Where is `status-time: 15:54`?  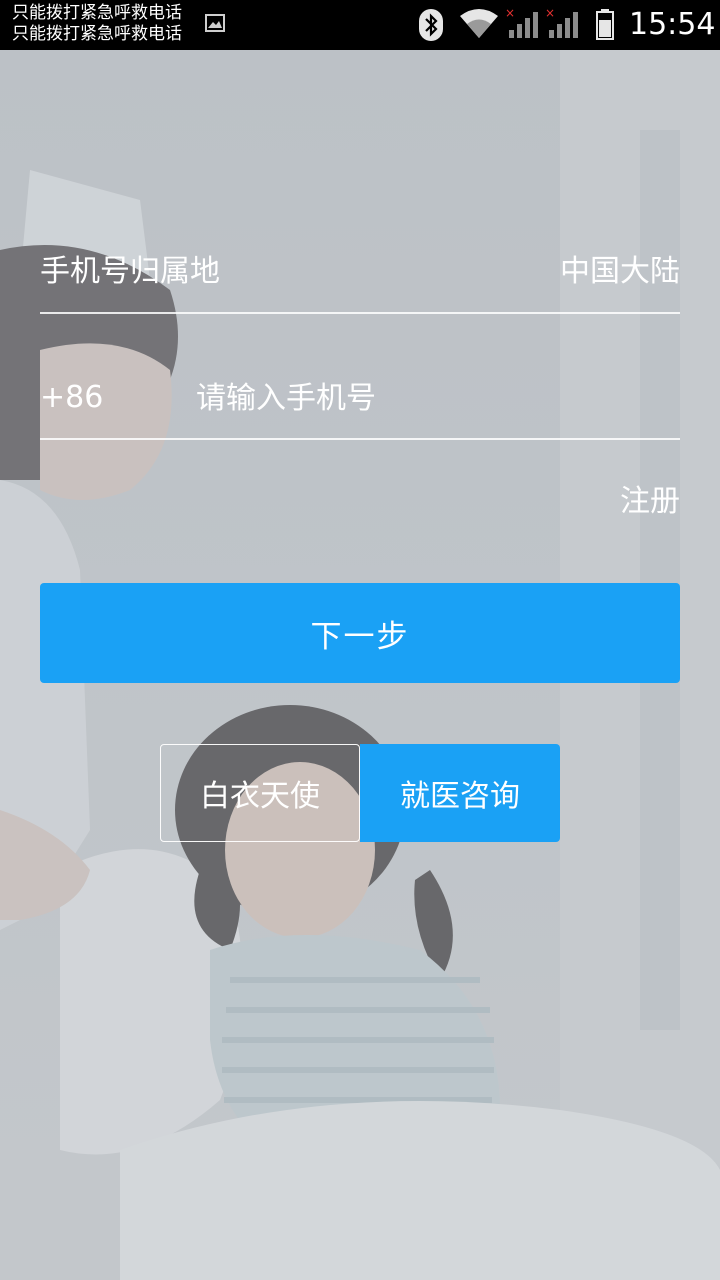
status-time: 15:54 is located at coordinates (672, 24).